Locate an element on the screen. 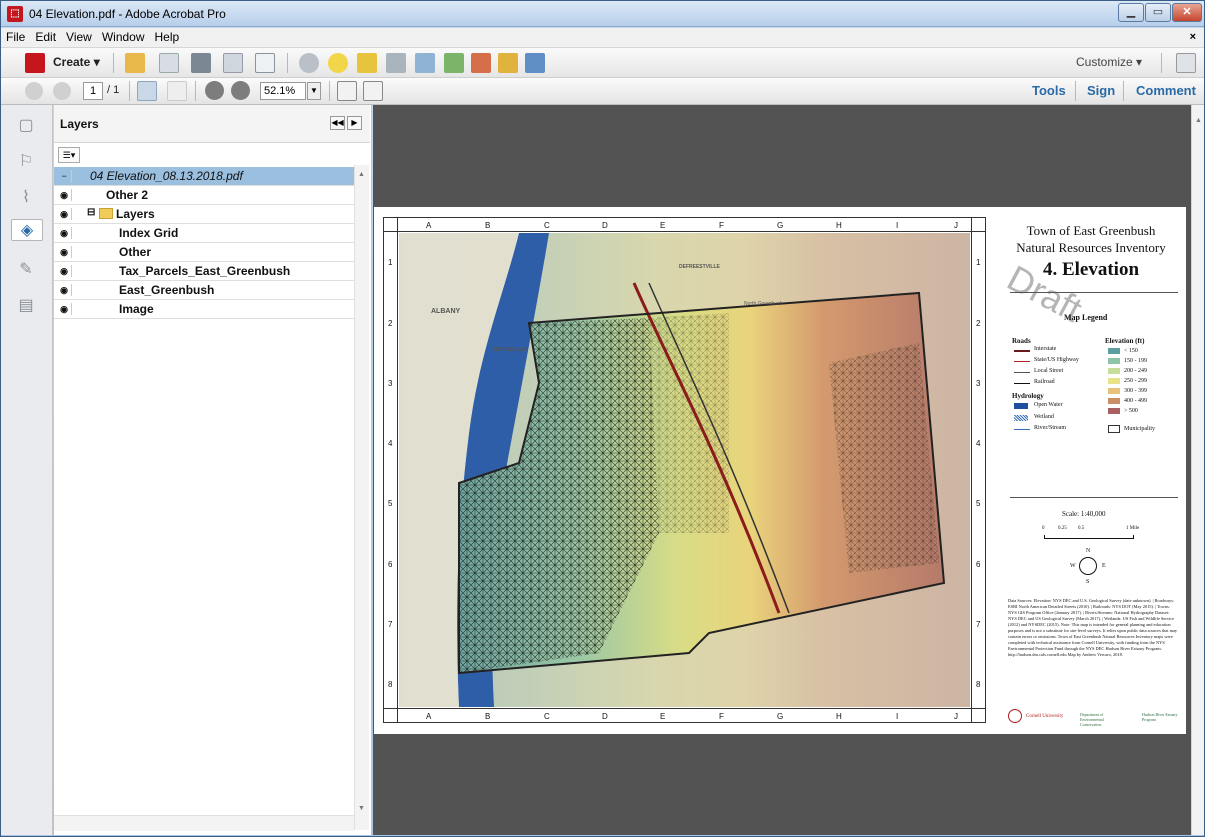 The image size is (1205, 837). document-close-icon: × is located at coordinates (1193, 37).